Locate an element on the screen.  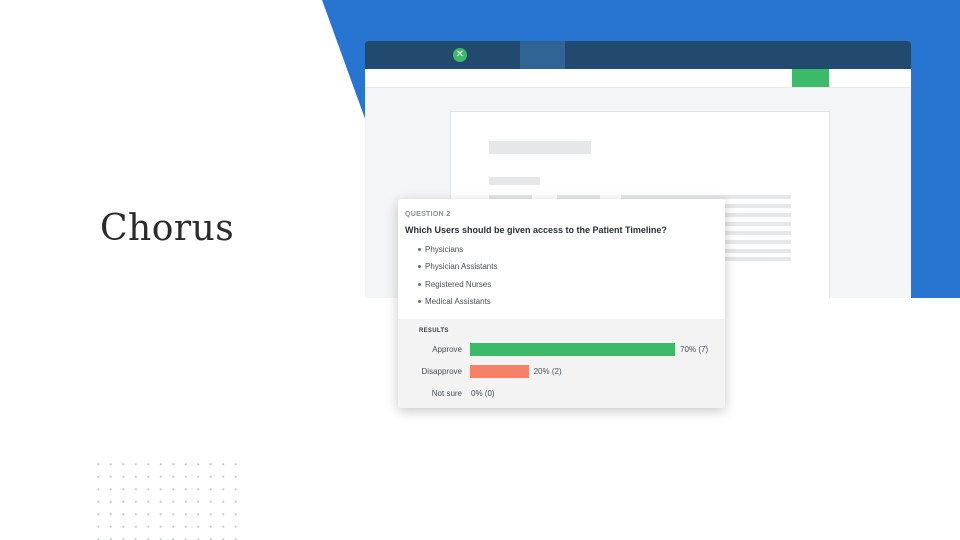
nav-tab-active is located at coordinates (542, 55).